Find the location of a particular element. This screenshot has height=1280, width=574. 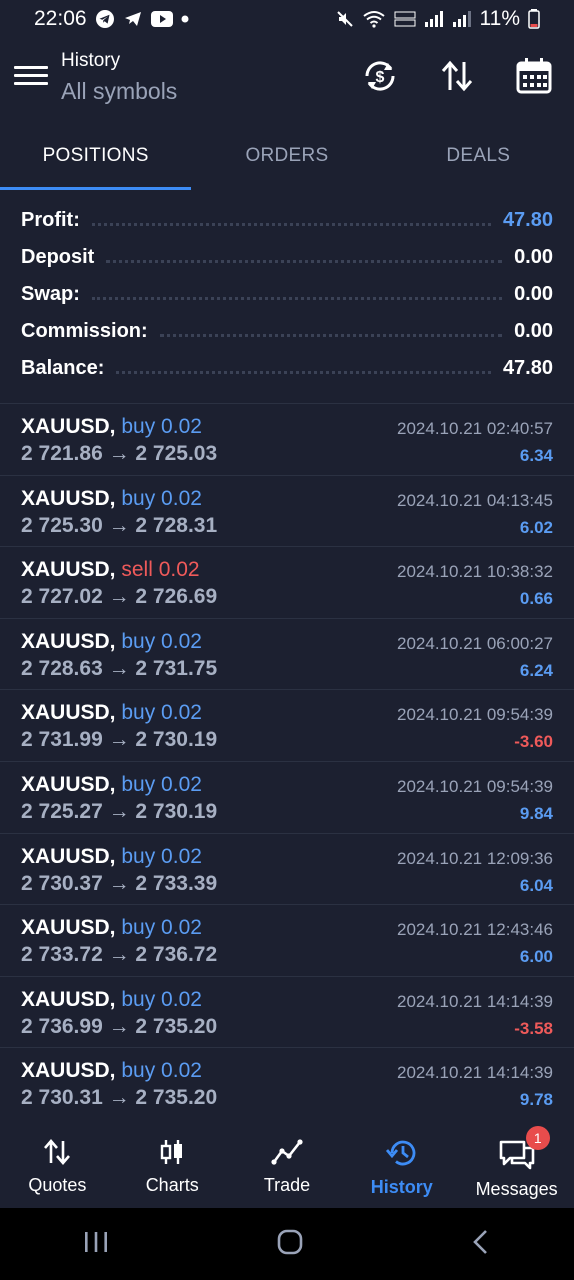

signal-icon is located at coordinates (434, 19).